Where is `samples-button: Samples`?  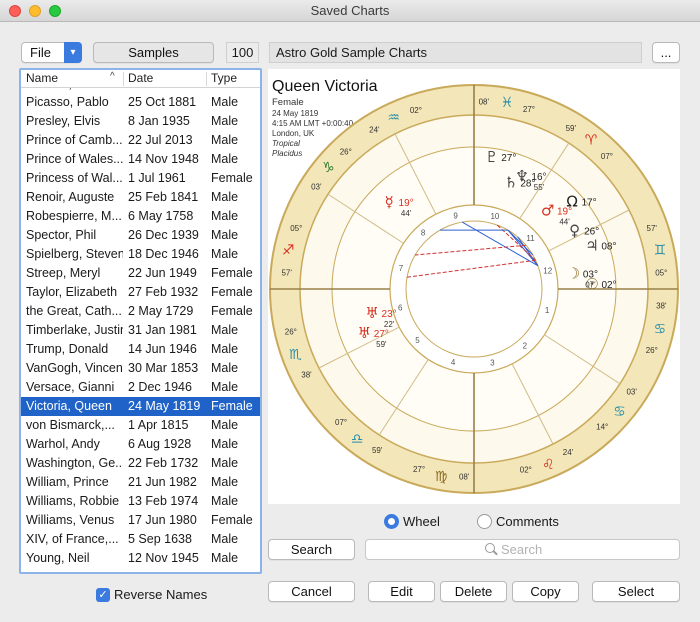 samples-button: Samples is located at coordinates (153, 52).